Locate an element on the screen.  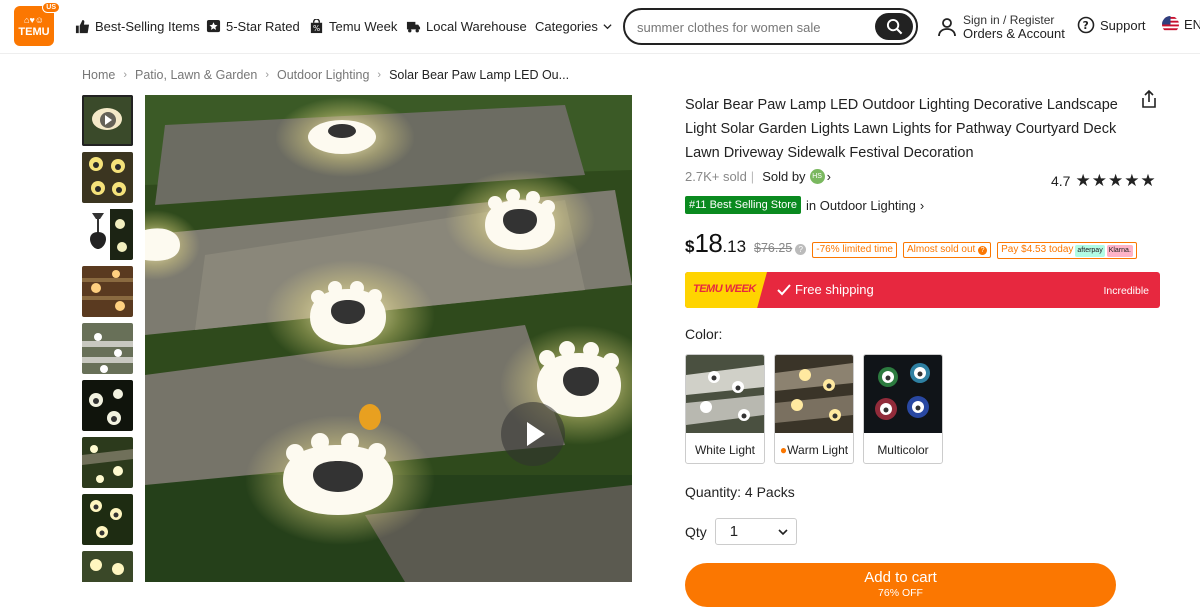
color-option-multicolor: Multicolor is located at coordinates (903, 409).